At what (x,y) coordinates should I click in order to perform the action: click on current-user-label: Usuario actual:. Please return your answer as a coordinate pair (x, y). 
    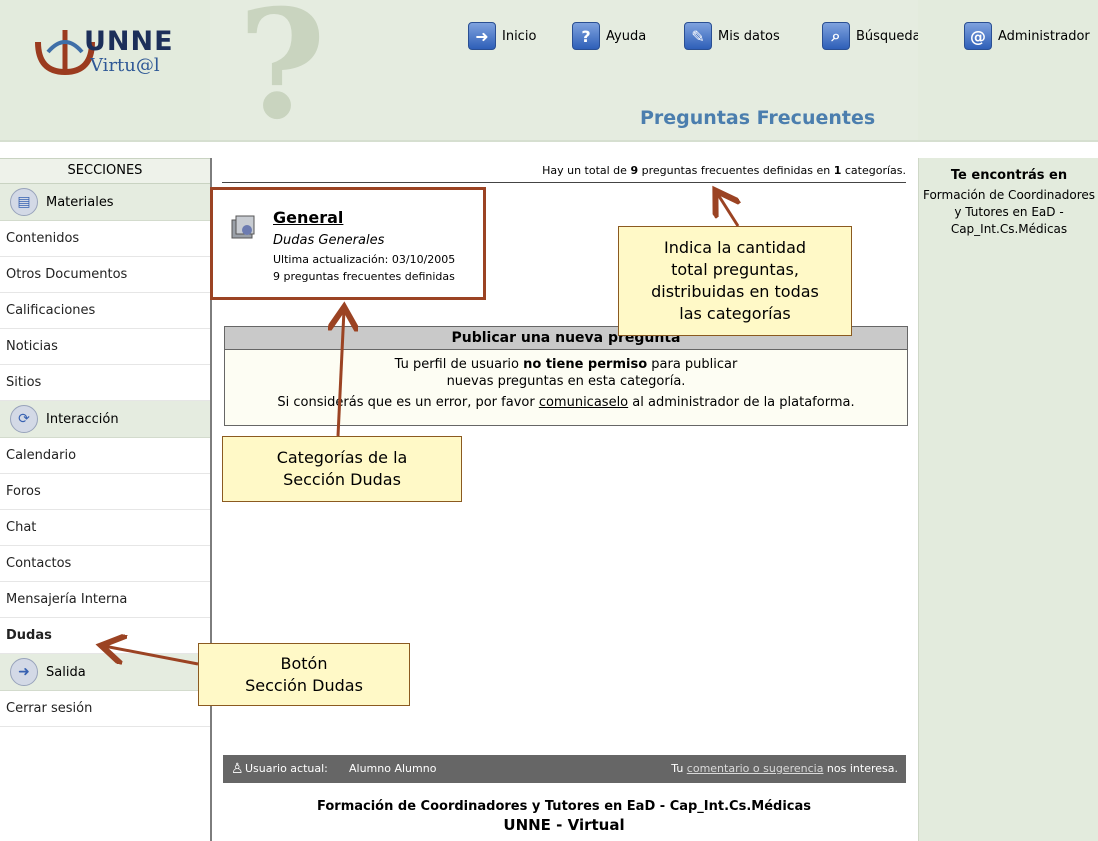
    Looking at the image, I should click on (286, 768).